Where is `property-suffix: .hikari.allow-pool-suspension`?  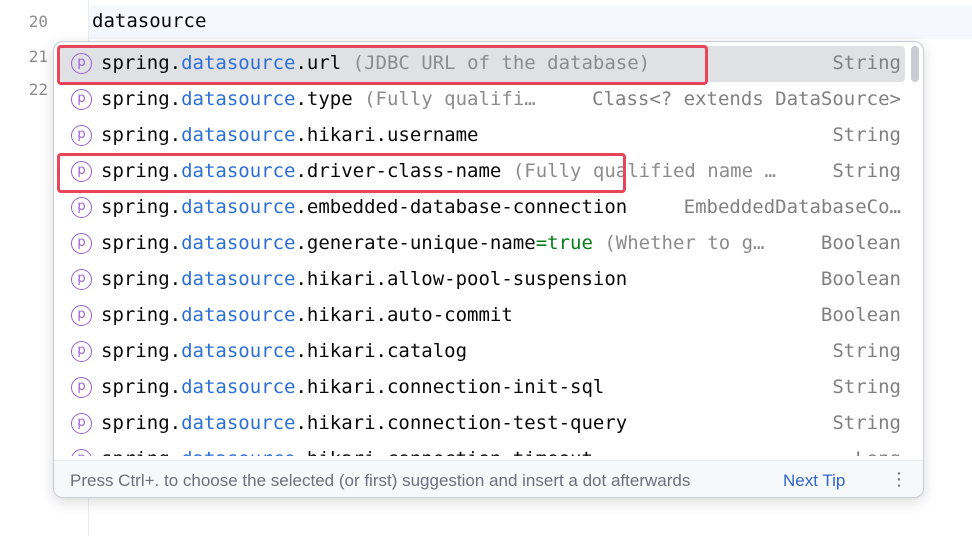
property-suffix: .hikari.allow-pool-suspension is located at coordinates (461, 279).